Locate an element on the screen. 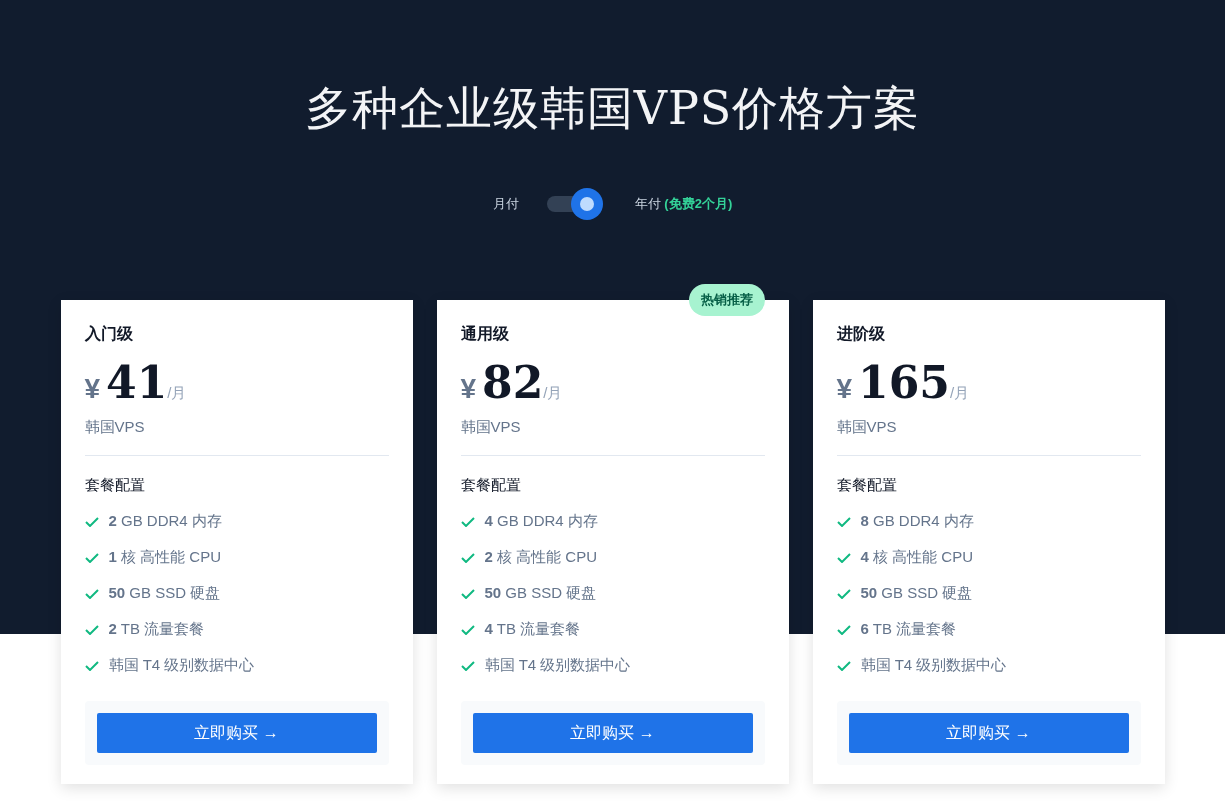 The height and width of the screenshot is (805, 1225). feature-text: 8 GB DDR4 内存 is located at coordinates (917, 521).